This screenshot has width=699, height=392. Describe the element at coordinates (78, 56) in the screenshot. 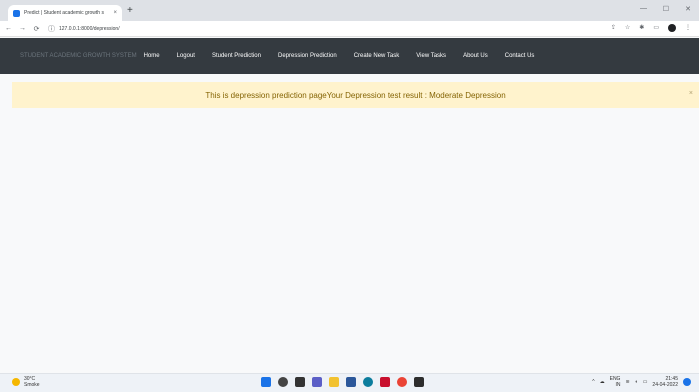

I see `brand-title: STUDENT ACADEMIC GROWTH SYSTEM` at that location.